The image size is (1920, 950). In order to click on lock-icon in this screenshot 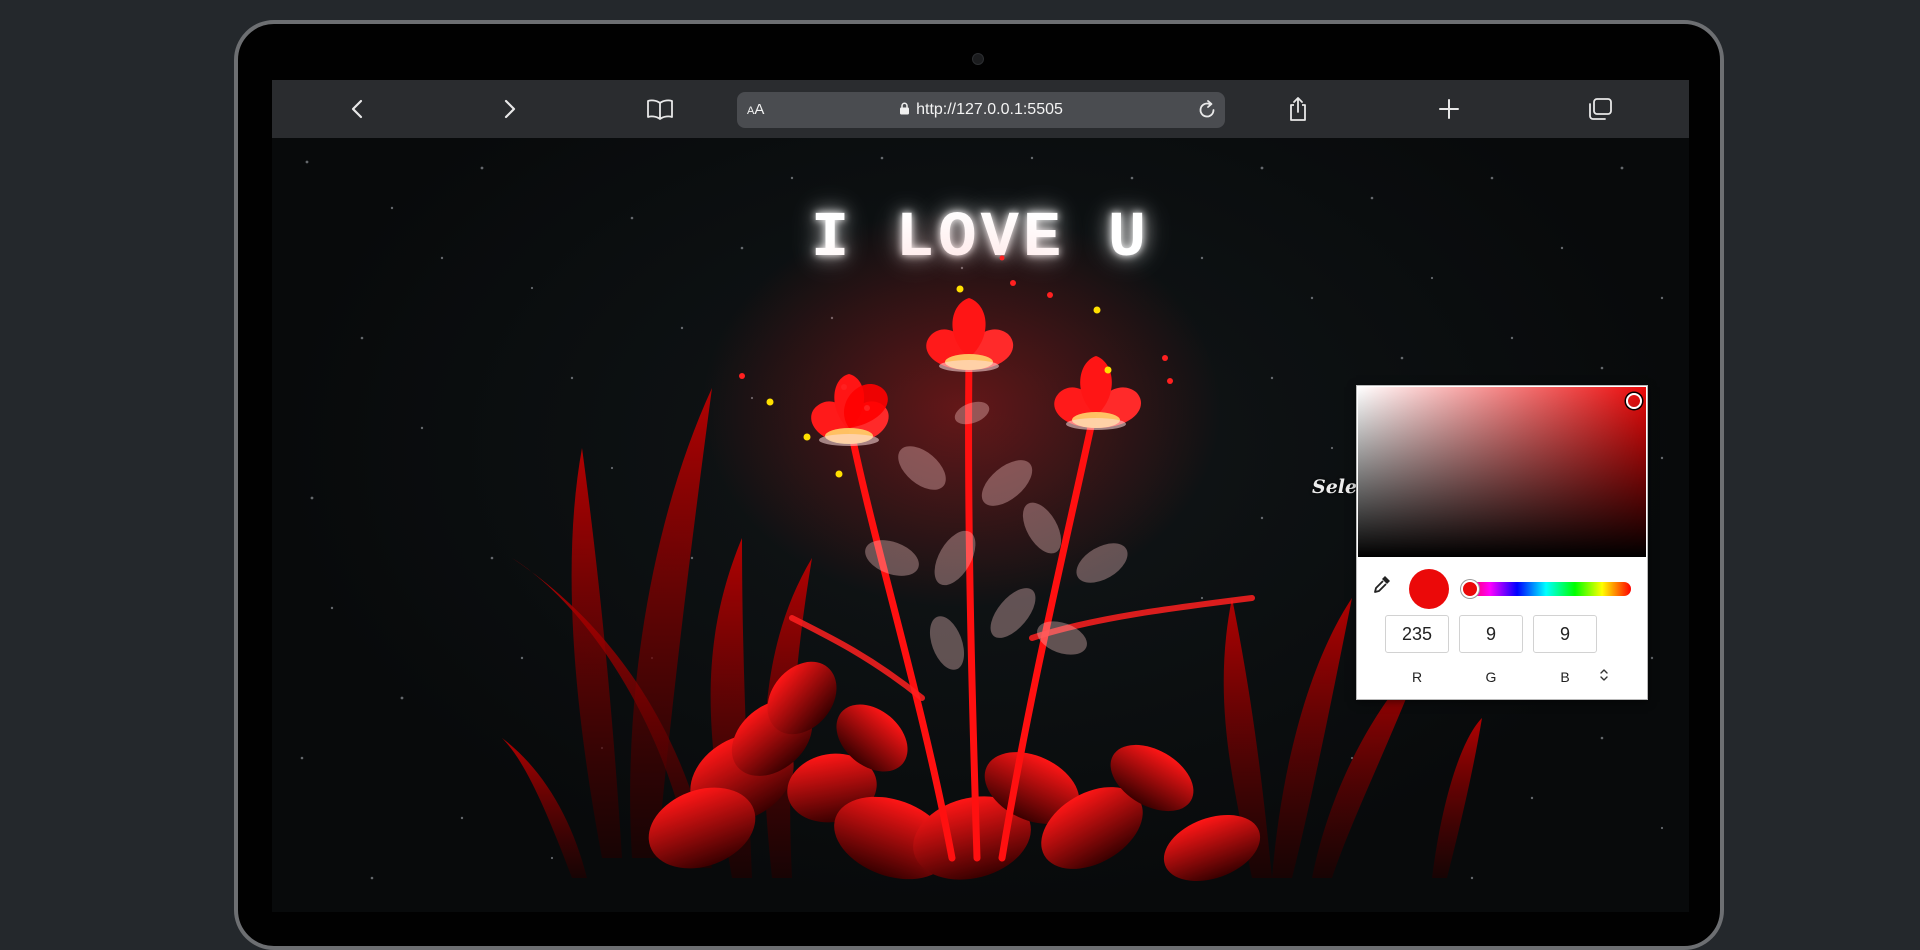, I will do `click(904, 111)`.